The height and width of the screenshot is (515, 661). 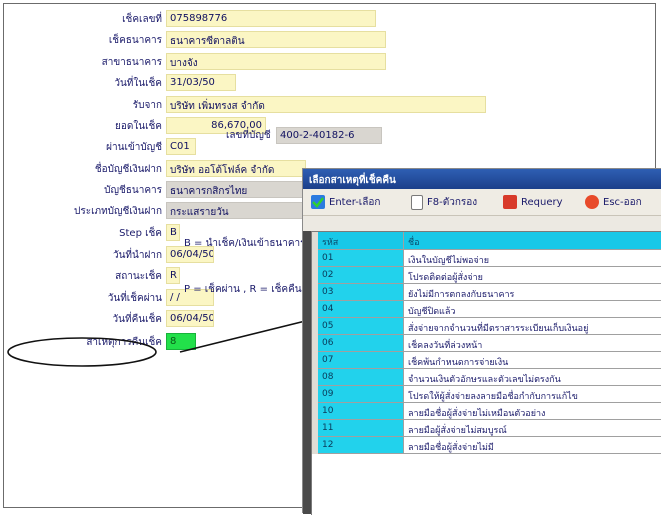 What do you see at coordinates (592, 202) in the screenshot?
I see `power-icon` at bounding box center [592, 202].